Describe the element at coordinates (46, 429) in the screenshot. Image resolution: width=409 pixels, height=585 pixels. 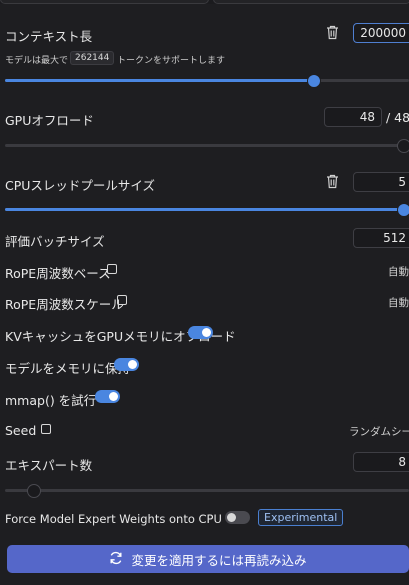
I see `seed-checkbox` at that location.